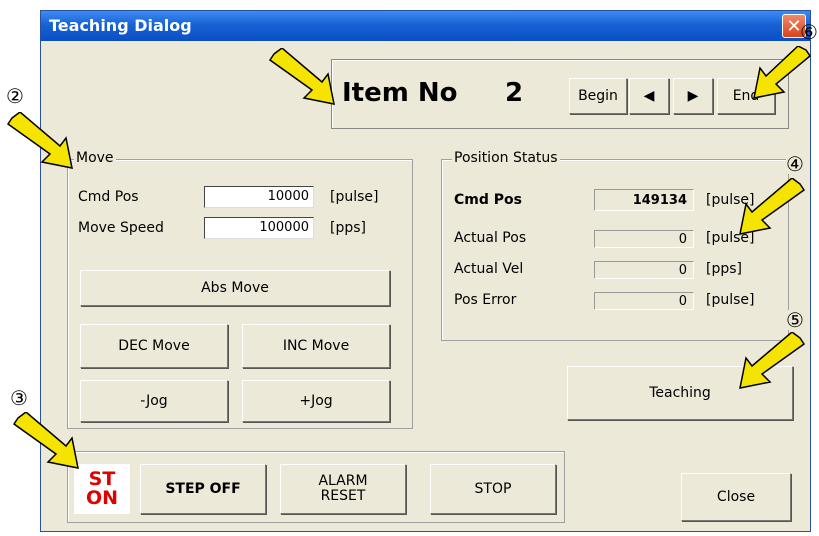 The image size is (819, 536). What do you see at coordinates (102, 498) in the screenshot?
I see `servo-on-text-bottom: ON` at bounding box center [102, 498].